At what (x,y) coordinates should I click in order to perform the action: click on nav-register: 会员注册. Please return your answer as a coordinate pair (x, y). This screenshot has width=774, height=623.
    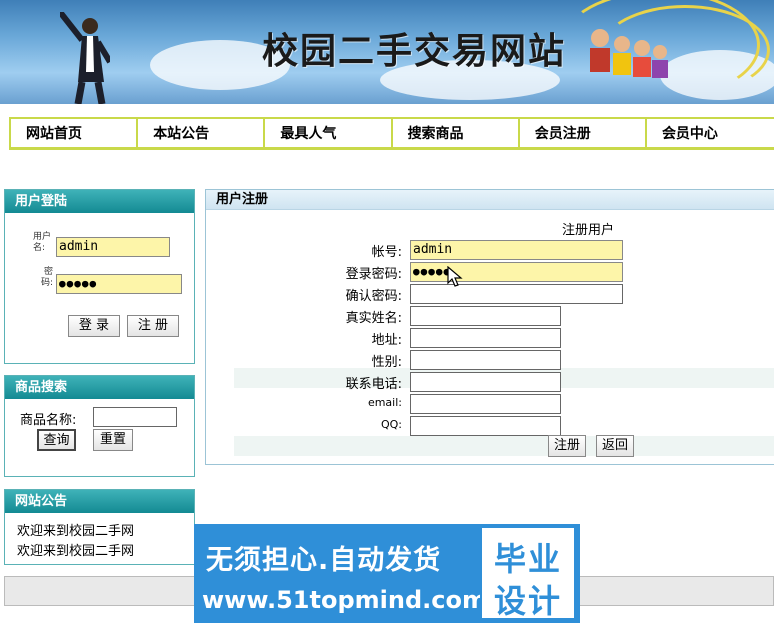
    Looking at the image, I should click on (583, 133).